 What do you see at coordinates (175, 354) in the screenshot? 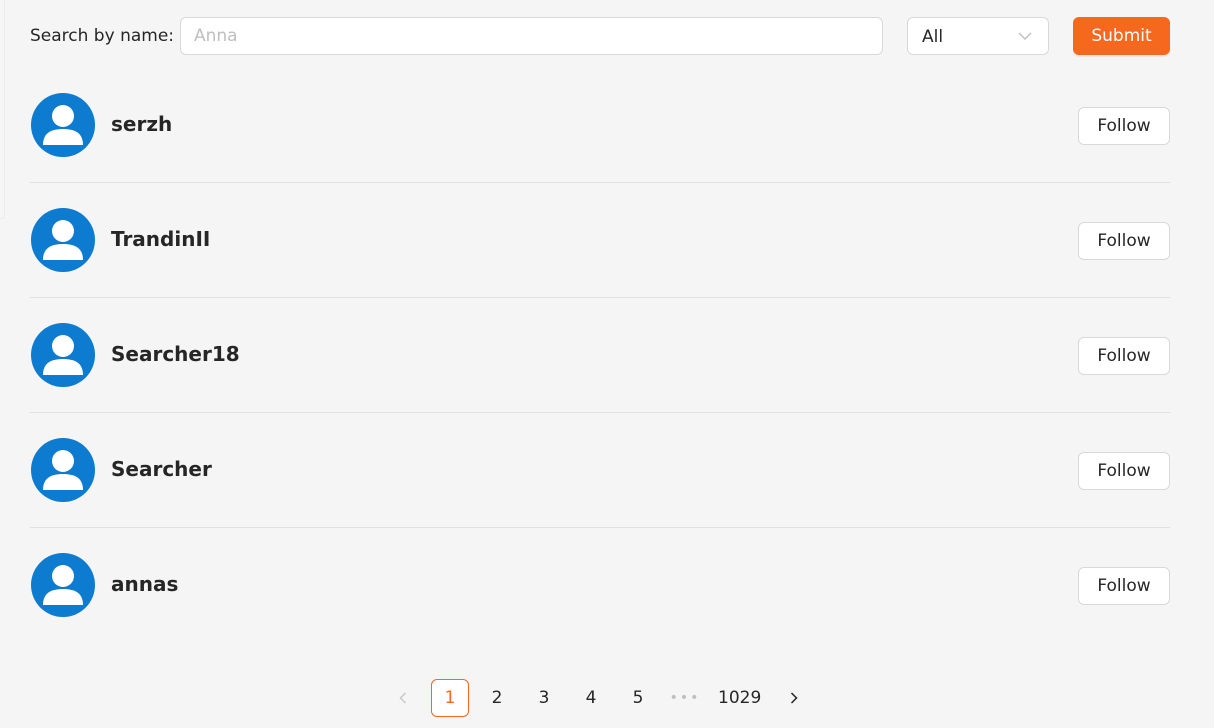
I see `user-name: Searcher18` at bounding box center [175, 354].